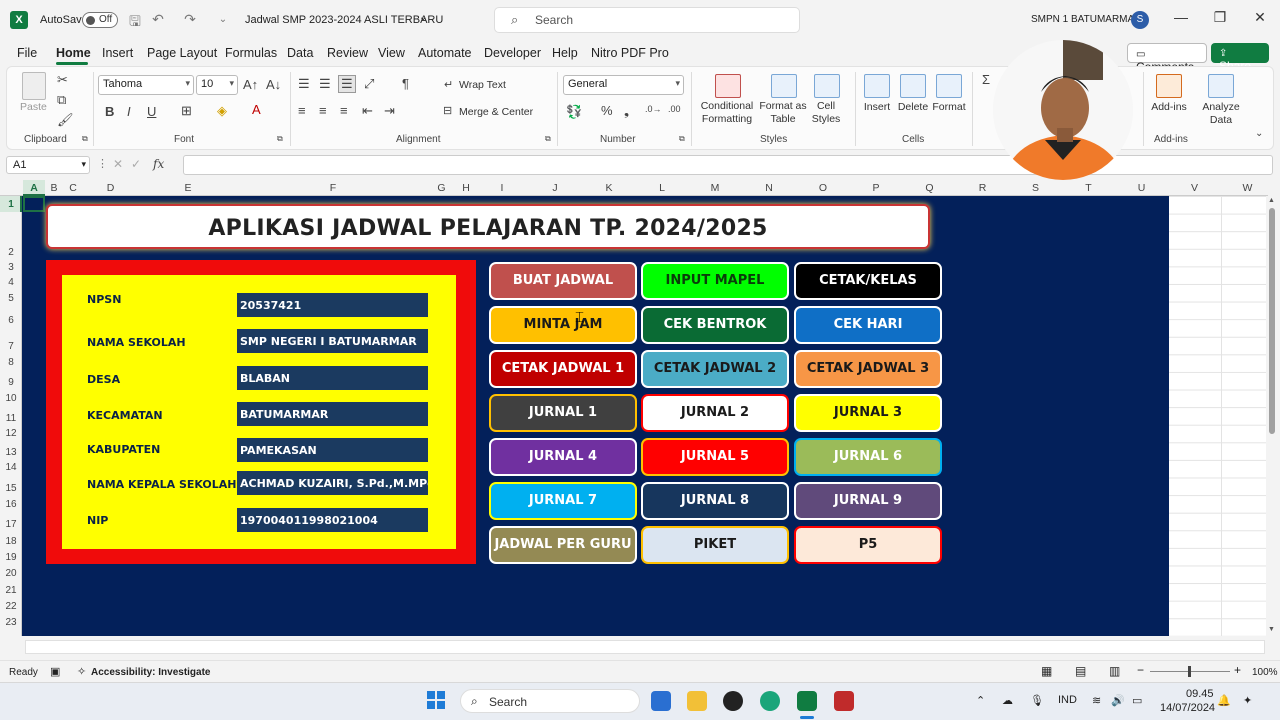  Describe the element at coordinates (332, 483) in the screenshot. I see `info-value-principal: ACHMAD KUZAIRI, S.Pd.,M.MPd.` at that location.